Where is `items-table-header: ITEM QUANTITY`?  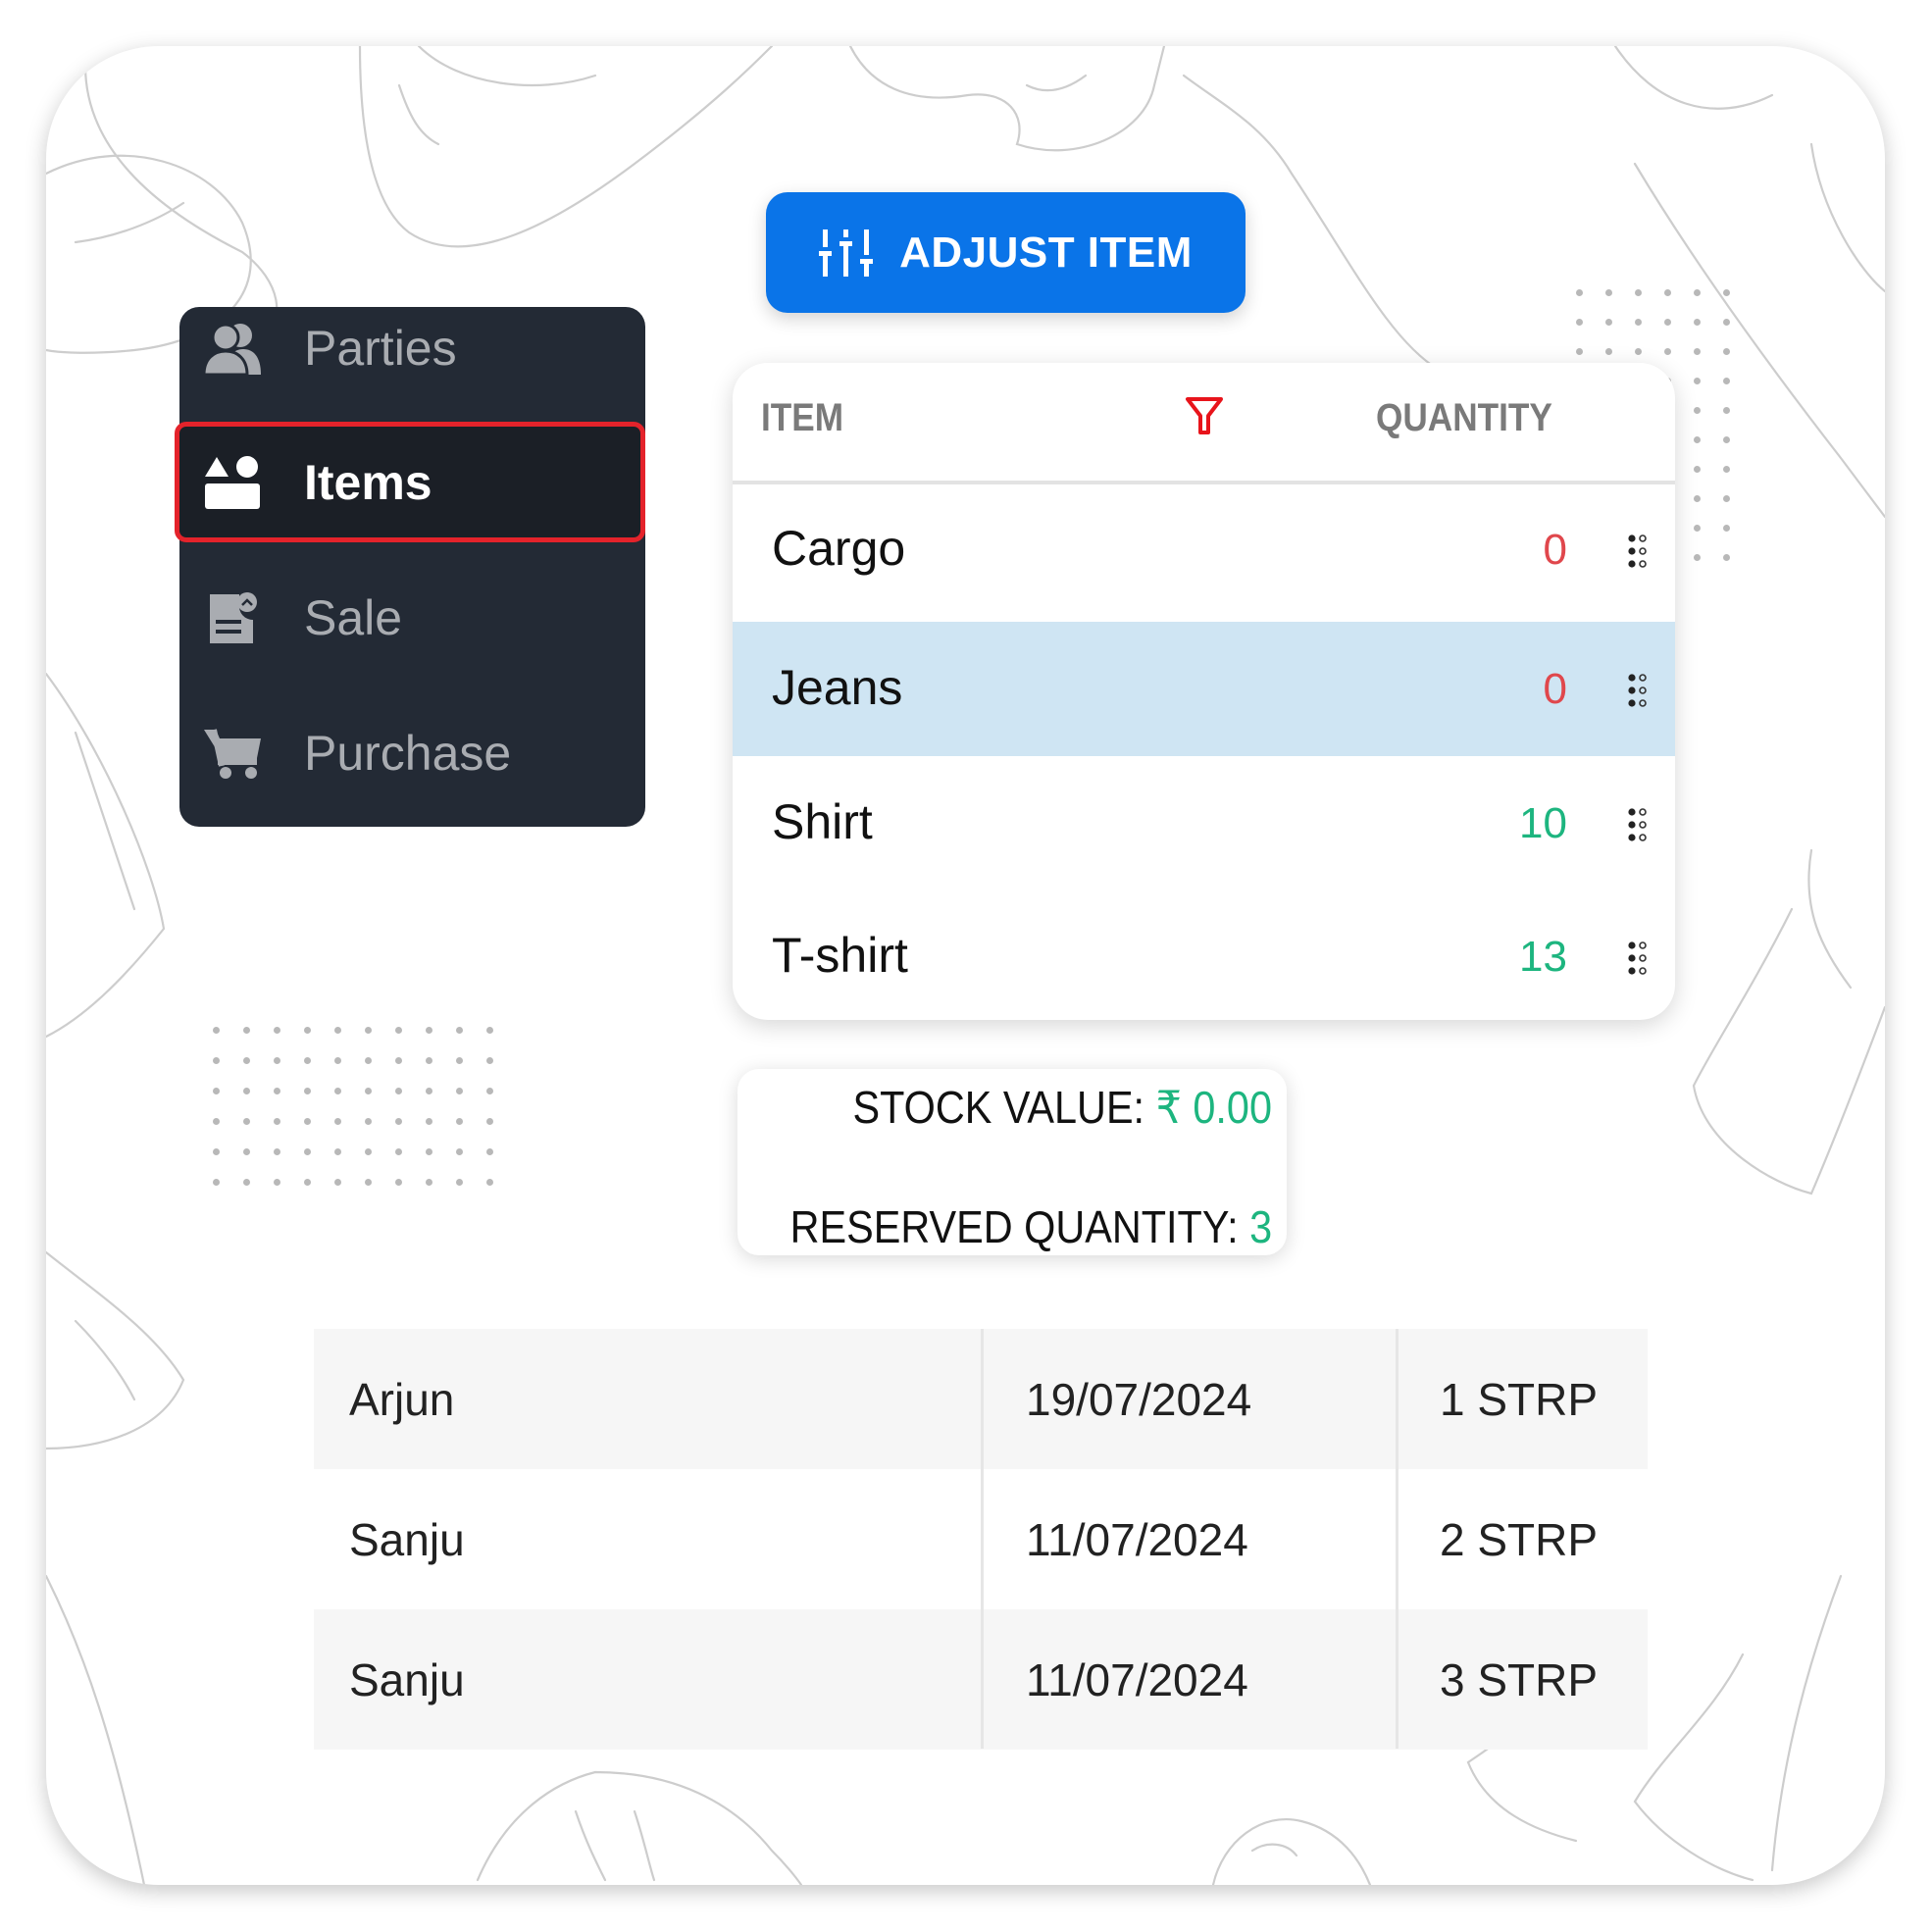 items-table-header: ITEM QUANTITY is located at coordinates (1204, 423).